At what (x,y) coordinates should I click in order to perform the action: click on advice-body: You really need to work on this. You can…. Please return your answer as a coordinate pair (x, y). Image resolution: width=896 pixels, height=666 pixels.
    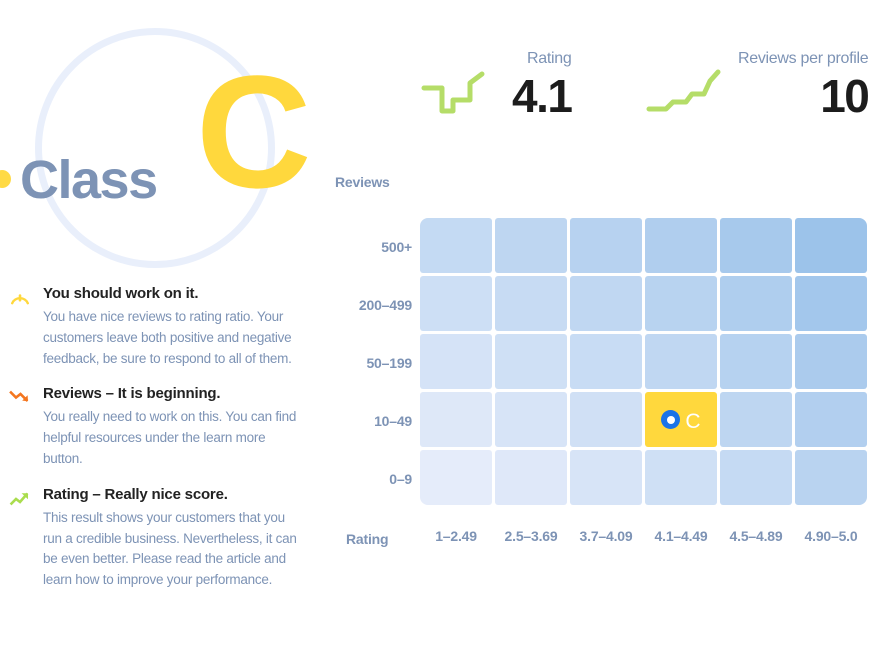
    Looking at the image, I should click on (170, 437).